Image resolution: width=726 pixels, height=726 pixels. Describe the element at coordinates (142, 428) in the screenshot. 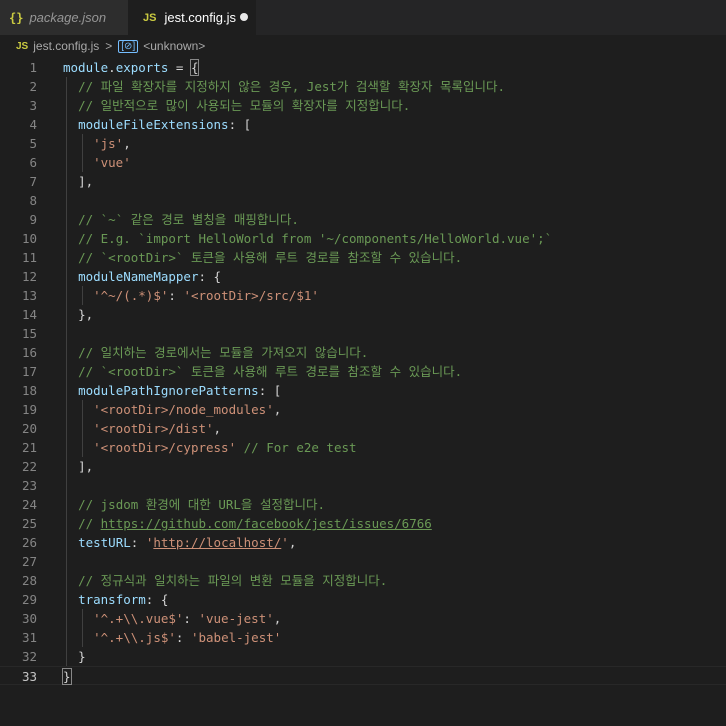

I see `code-text: '<rootDir>/dist',` at that location.